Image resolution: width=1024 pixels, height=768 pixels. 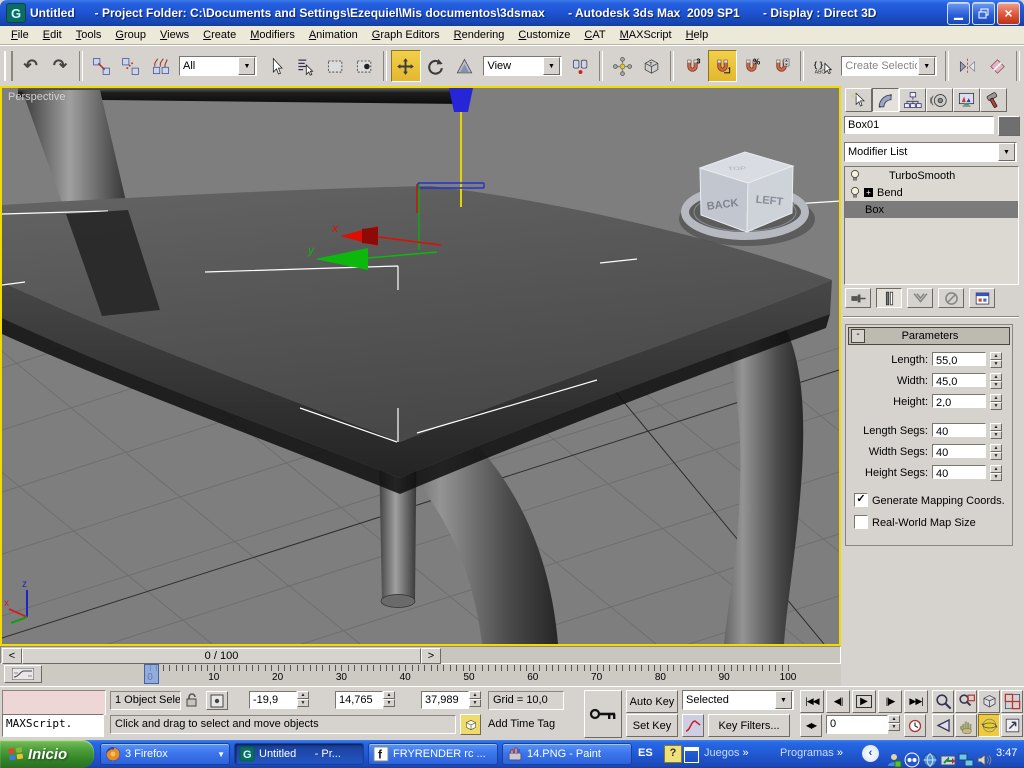 I want to click on pin-stack-button, so click(x=858, y=298).